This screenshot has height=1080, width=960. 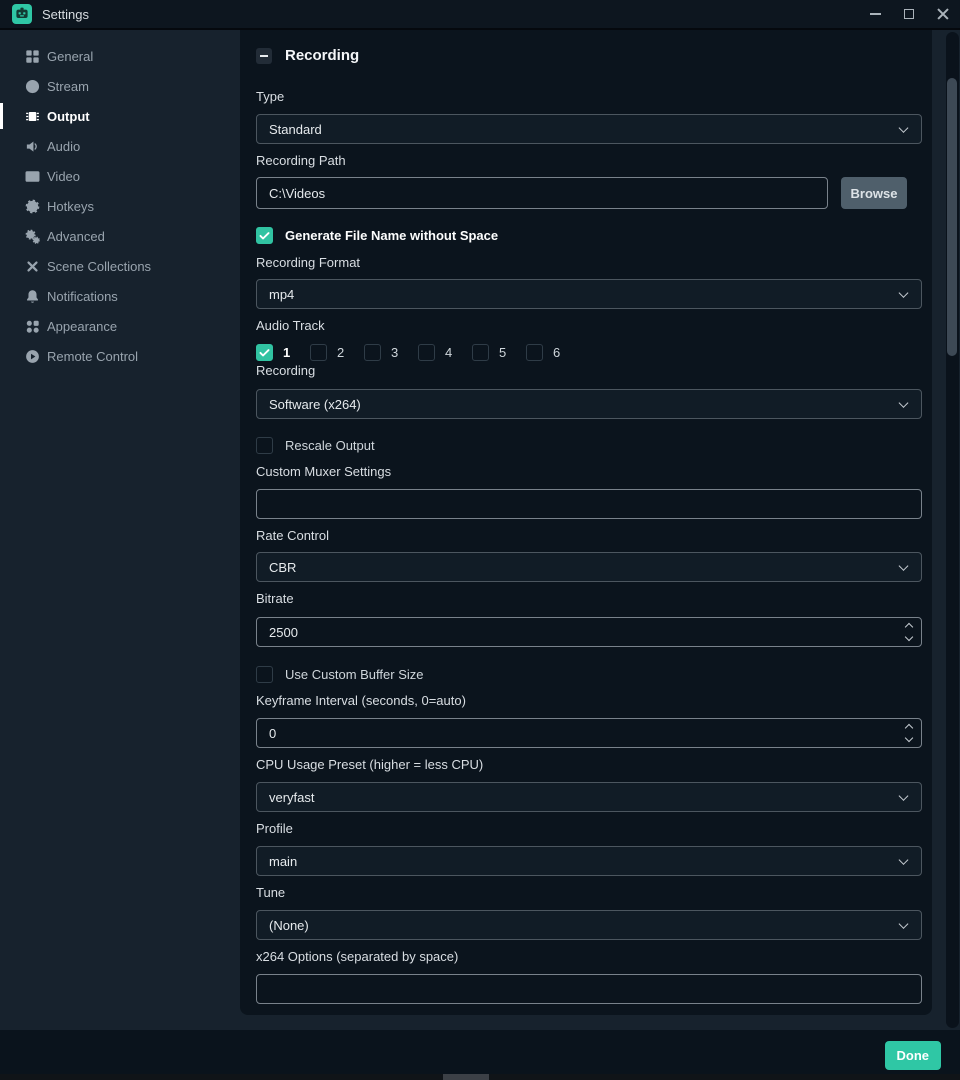 What do you see at coordinates (120, 296) in the screenshot?
I see `sidebar-item-notifications: Notifications` at bounding box center [120, 296].